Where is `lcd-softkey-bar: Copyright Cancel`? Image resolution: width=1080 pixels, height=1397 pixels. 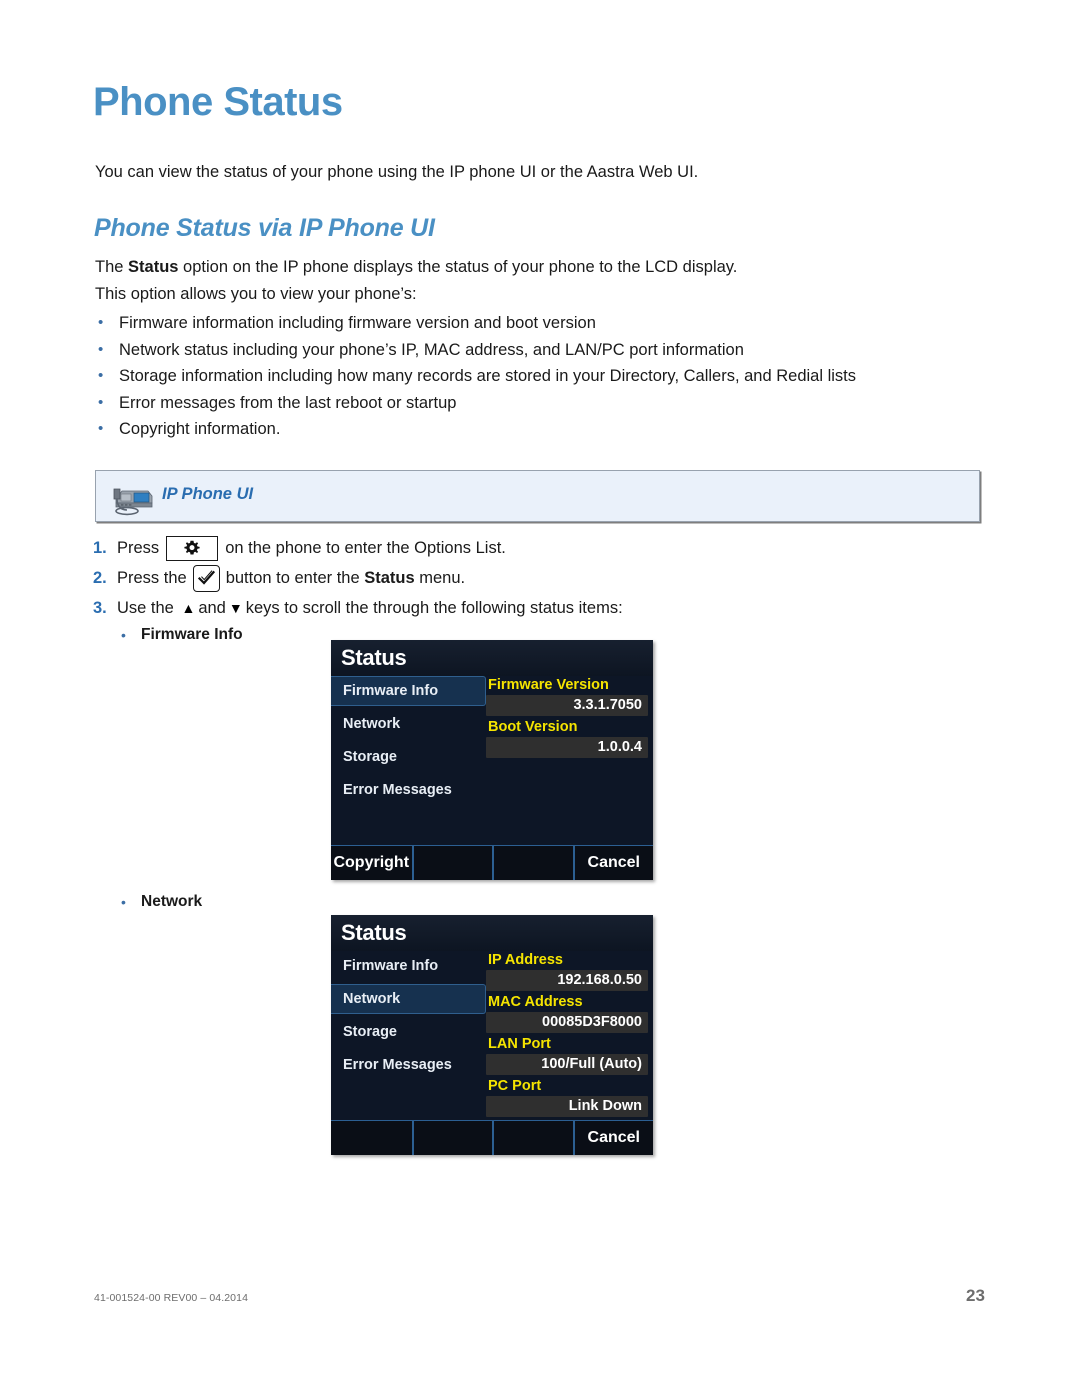 lcd-softkey-bar: Copyright Cancel is located at coordinates (492, 862).